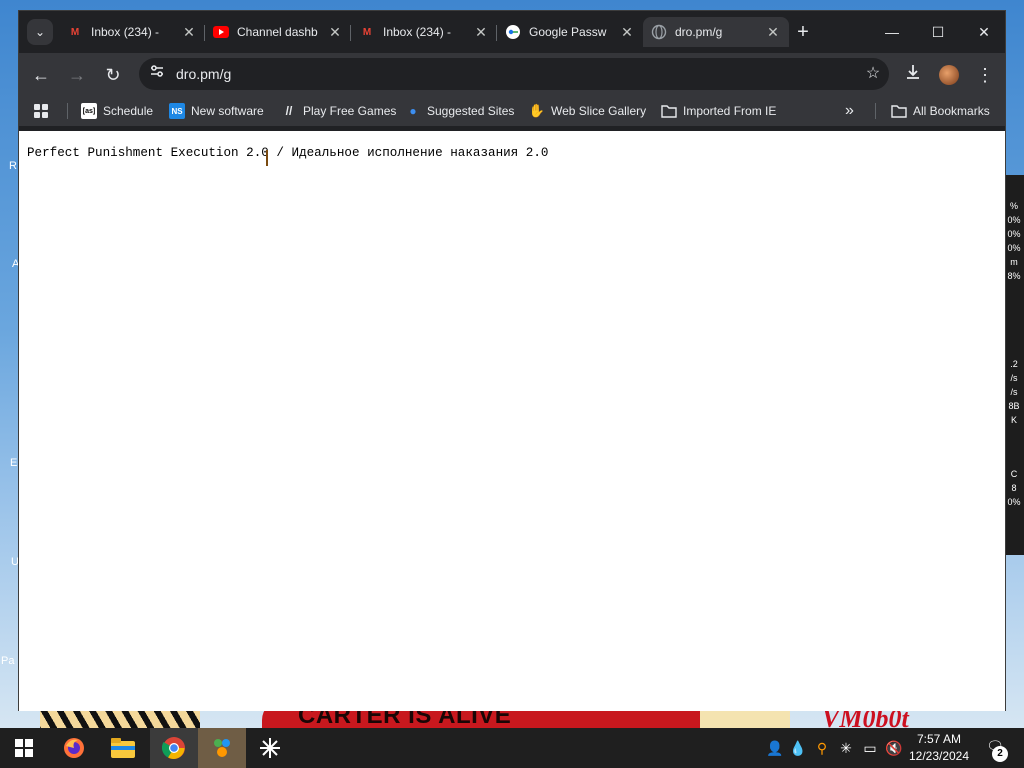  I want to click on bookmark-label: Imported From IE, so click(730, 111).